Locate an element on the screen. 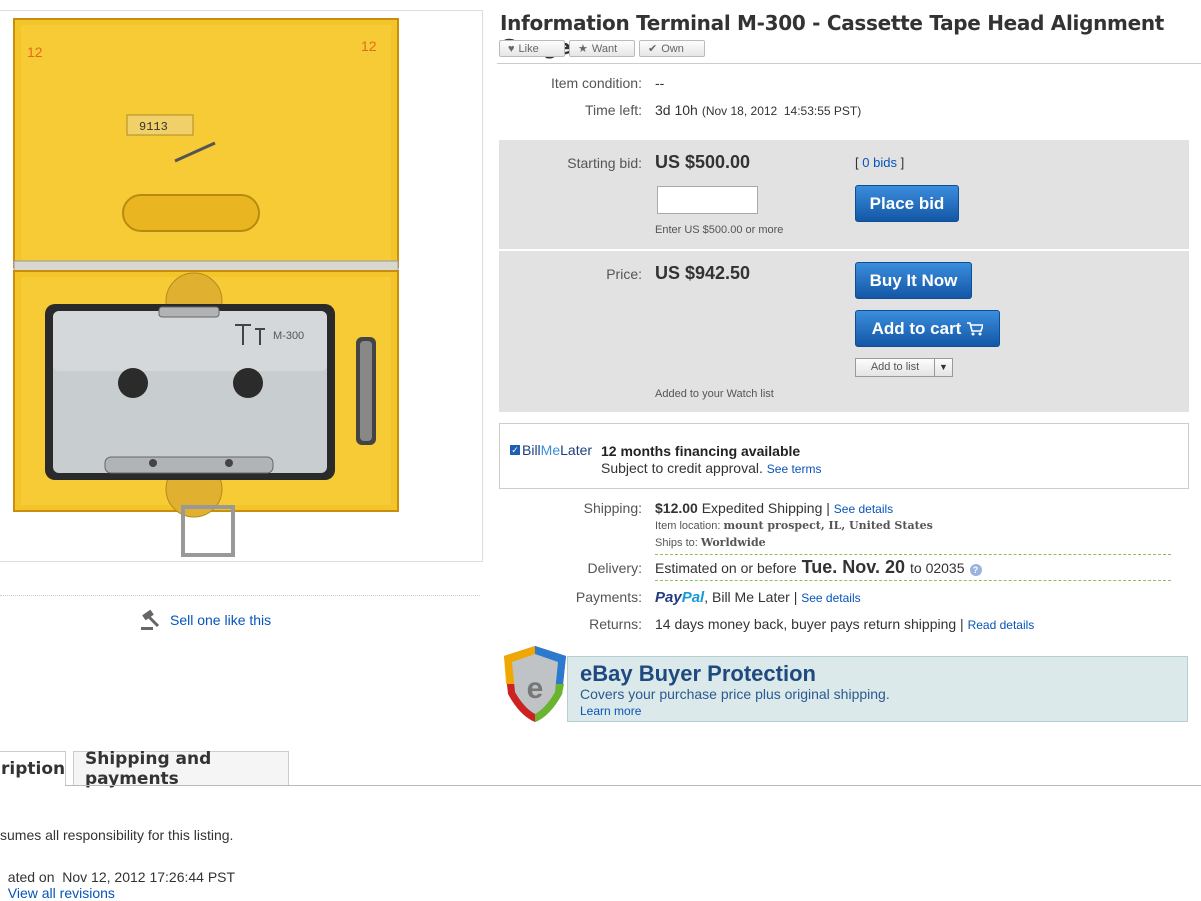 The image size is (1201, 901). bid-count-link: 0 bids is located at coordinates (879, 162).